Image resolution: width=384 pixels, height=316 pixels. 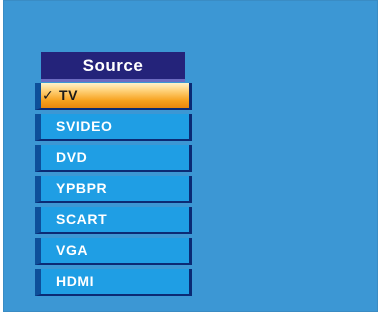 What do you see at coordinates (72, 250) in the screenshot?
I see `source-item-label: VGA` at bounding box center [72, 250].